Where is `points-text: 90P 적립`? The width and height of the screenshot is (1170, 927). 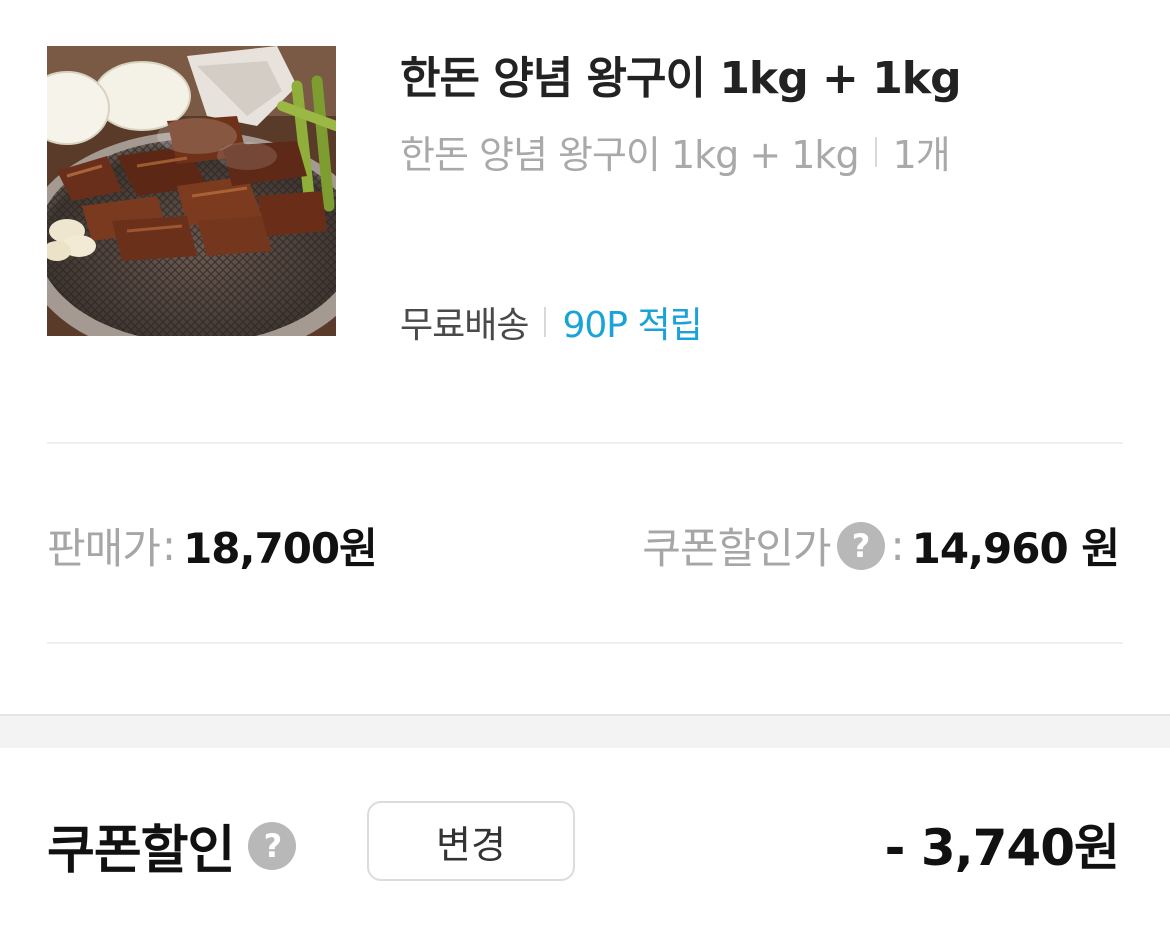
points-text: 90P 적립 is located at coordinates (632, 325).